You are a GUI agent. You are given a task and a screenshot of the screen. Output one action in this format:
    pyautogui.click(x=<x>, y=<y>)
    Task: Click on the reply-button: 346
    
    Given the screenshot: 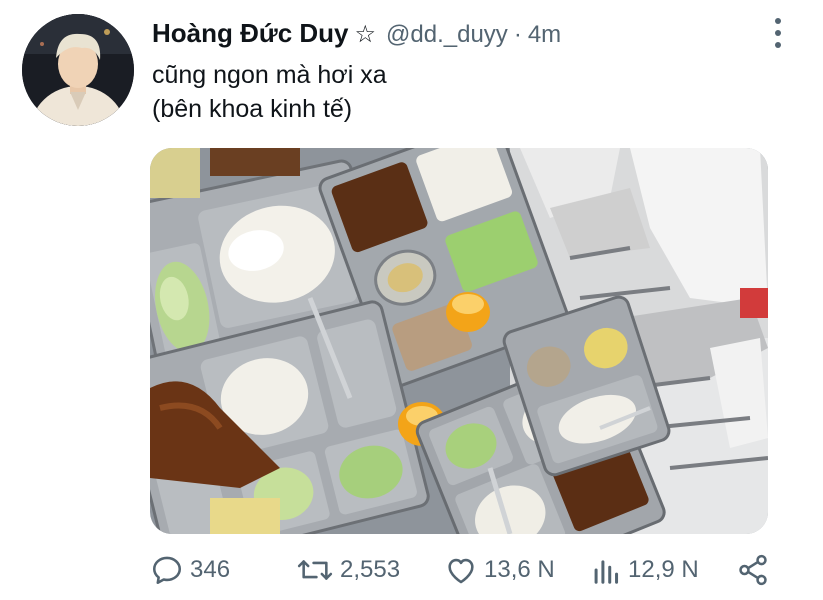 What is the action you would take?
    pyautogui.click(x=190, y=570)
    